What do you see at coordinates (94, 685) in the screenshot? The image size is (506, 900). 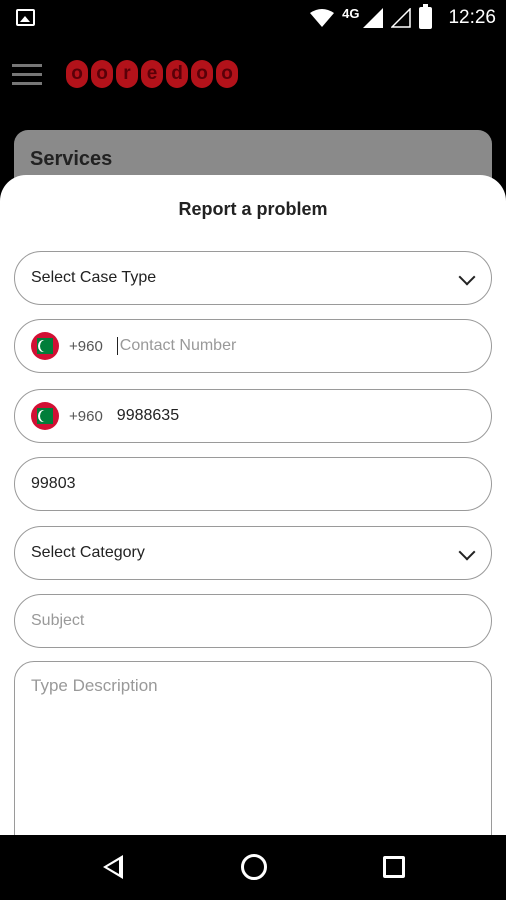 I see `description-placeholder: Type Description` at bounding box center [94, 685].